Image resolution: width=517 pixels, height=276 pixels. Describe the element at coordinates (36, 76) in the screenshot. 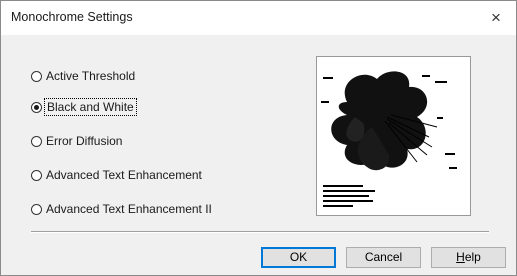

I see `radio-active-threshold` at that location.